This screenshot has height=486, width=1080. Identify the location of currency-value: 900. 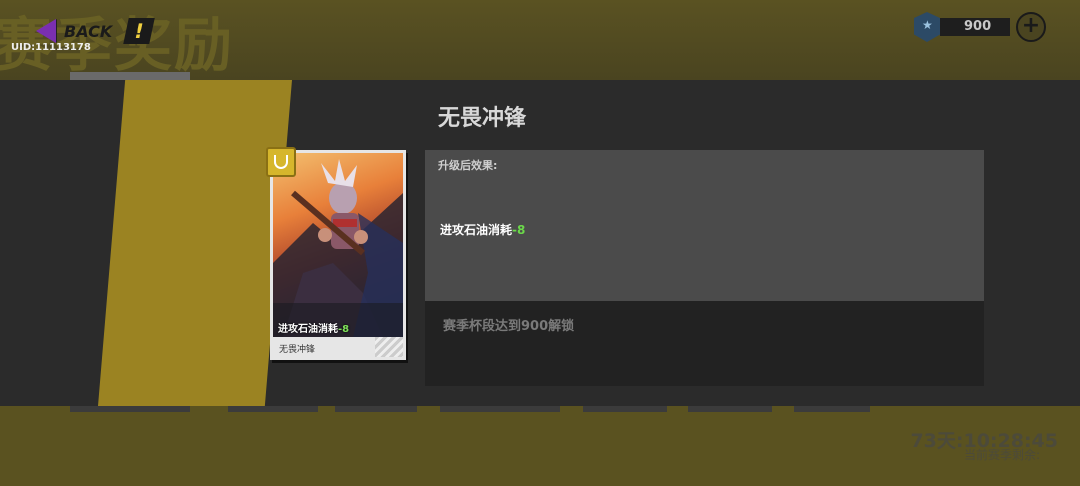
(978, 26).